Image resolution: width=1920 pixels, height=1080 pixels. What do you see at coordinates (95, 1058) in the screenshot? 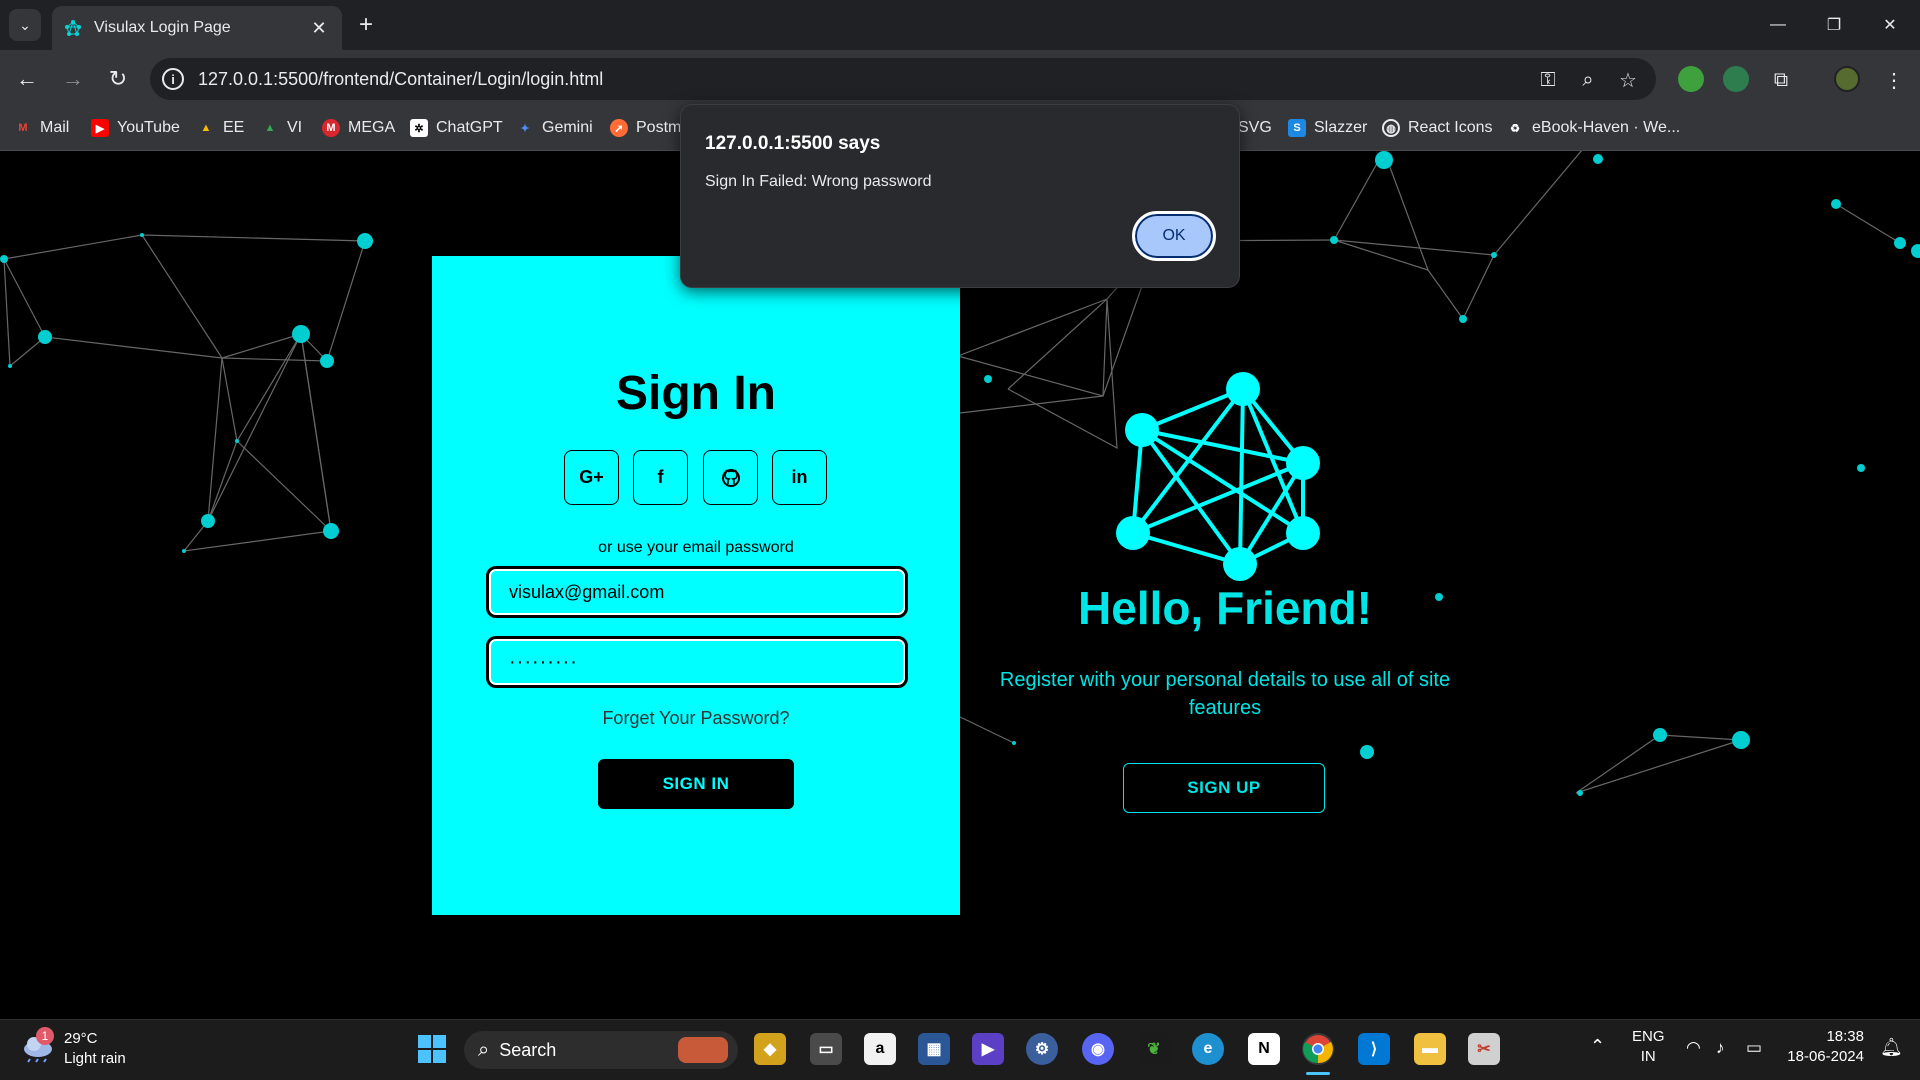
I see `weather-desc: Light rain` at bounding box center [95, 1058].